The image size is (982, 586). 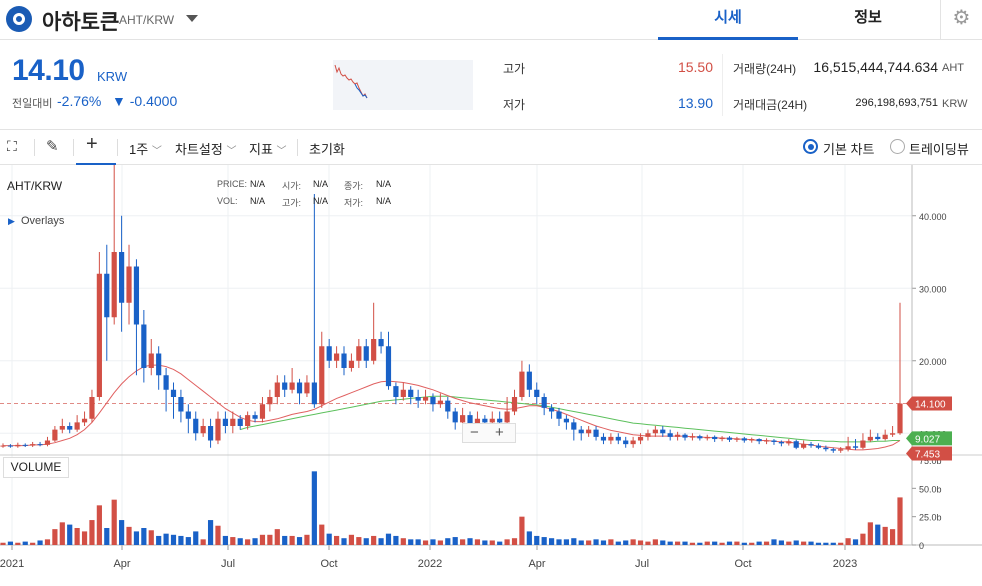 I want to click on info-low: N/A, so click(x=384, y=201).